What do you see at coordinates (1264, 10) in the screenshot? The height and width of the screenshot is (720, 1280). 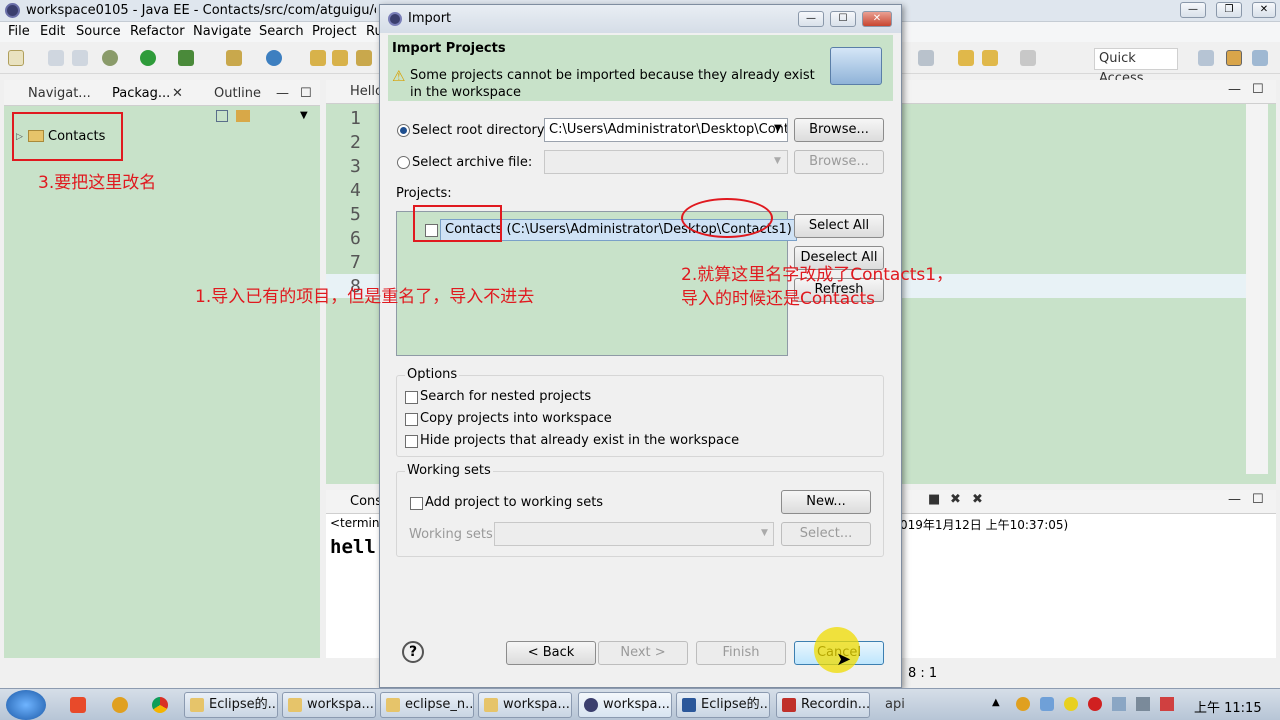 I see `close-button: ✕` at bounding box center [1264, 10].